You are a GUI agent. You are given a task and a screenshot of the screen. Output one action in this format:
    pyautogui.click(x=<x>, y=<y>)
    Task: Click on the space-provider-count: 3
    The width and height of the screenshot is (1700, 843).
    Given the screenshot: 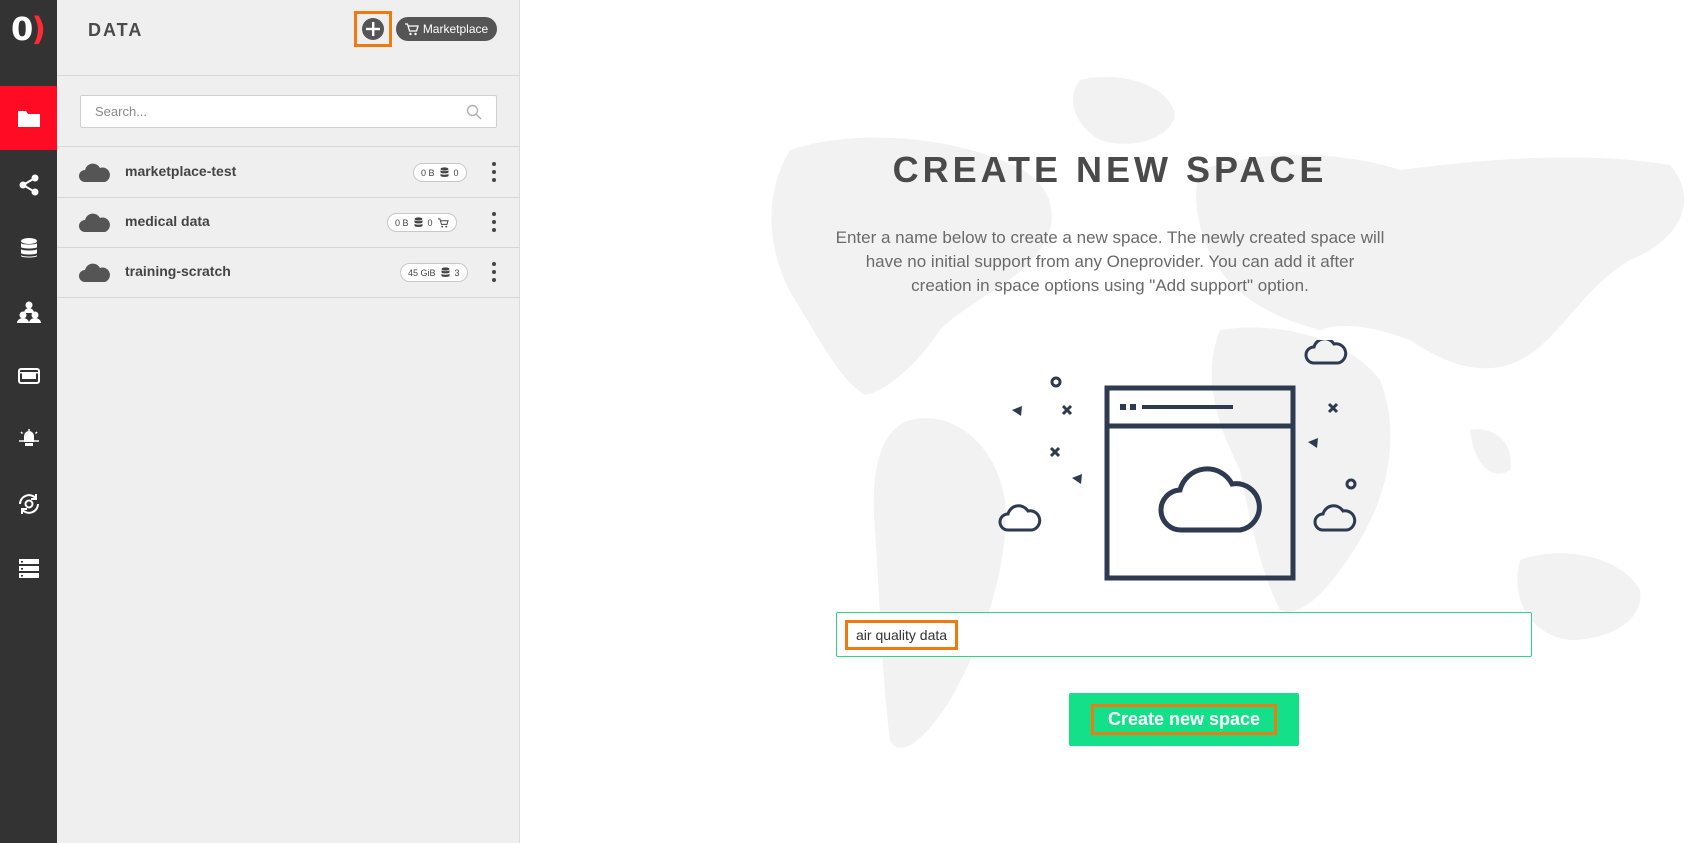 What is the action you would take?
    pyautogui.click(x=457, y=272)
    